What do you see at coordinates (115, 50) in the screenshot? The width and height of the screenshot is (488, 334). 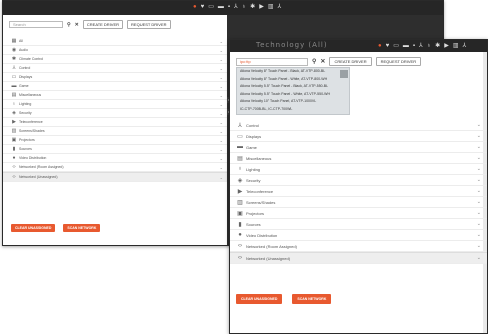 I see `category-item: ◉ Audio ⌄` at bounding box center [115, 50].